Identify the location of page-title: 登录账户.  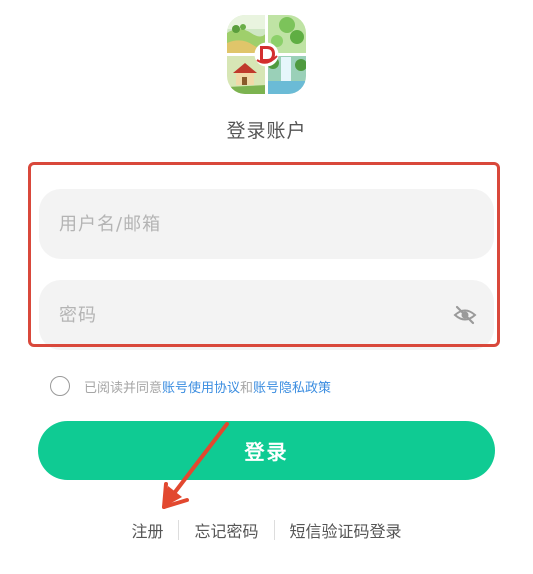
(266, 131).